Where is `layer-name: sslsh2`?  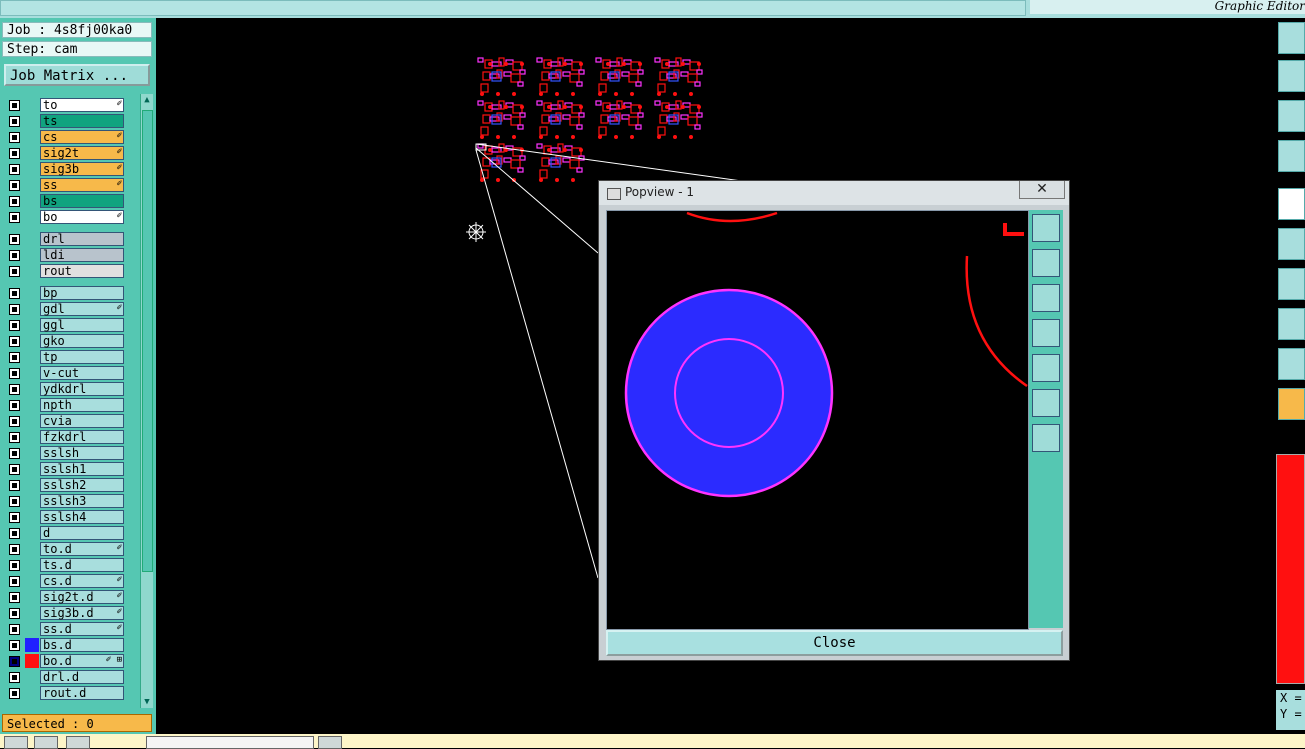 layer-name: sslsh2 is located at coordinates (82, 485).